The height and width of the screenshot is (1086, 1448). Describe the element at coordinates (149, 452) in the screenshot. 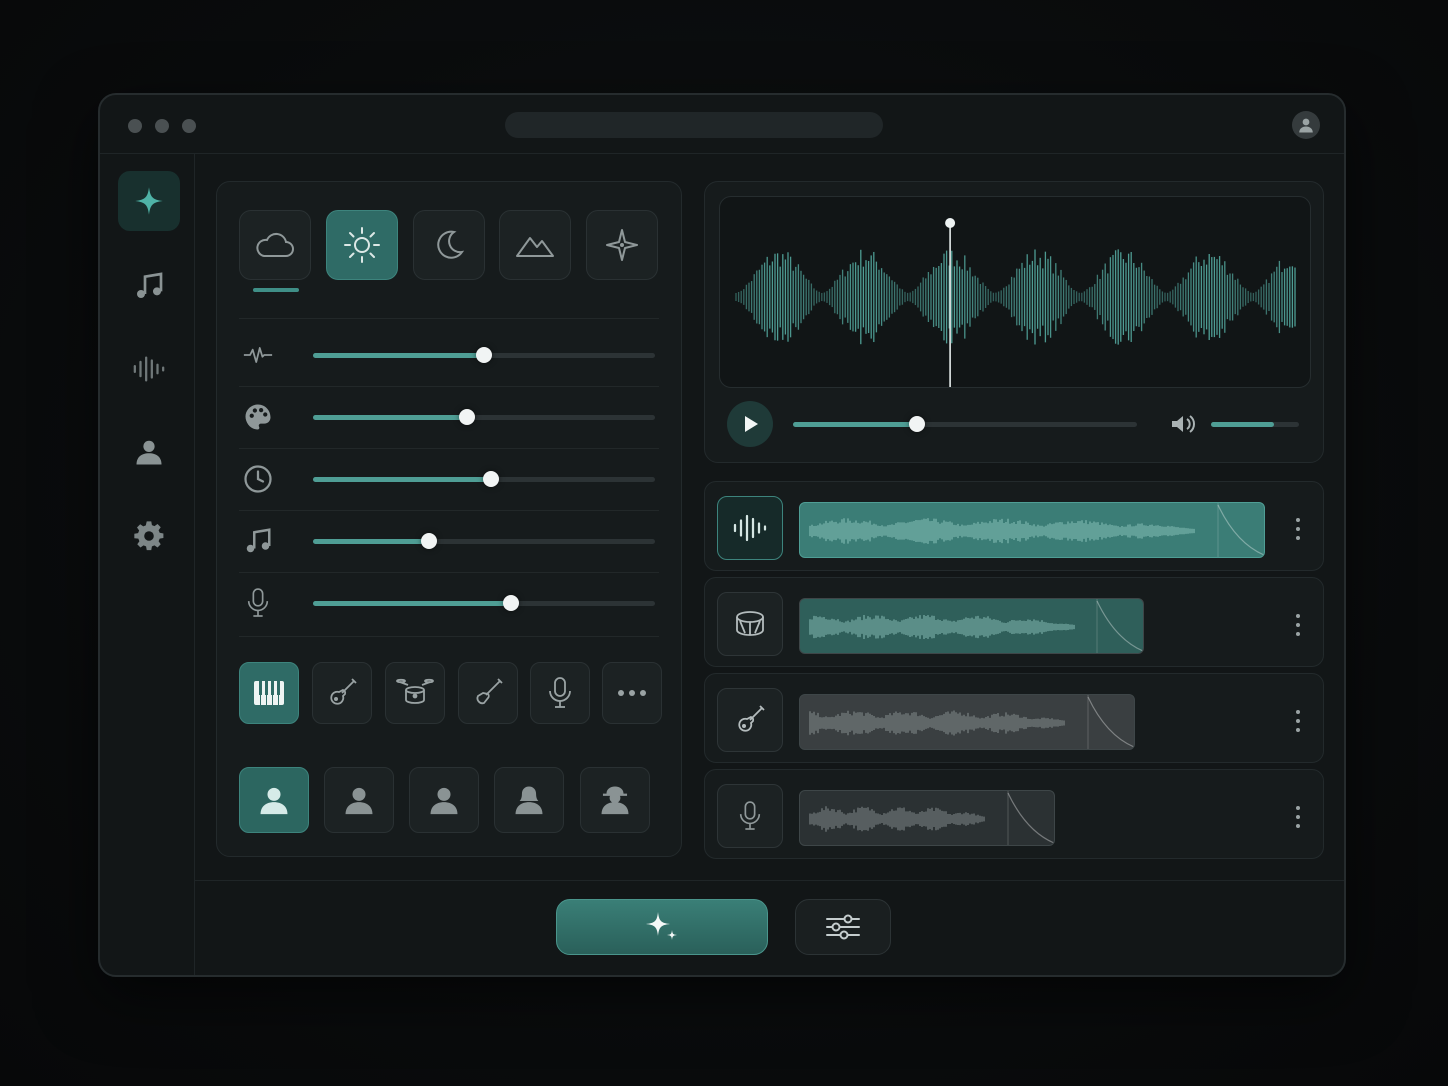

I see `sidebar-item-profile` at that location.